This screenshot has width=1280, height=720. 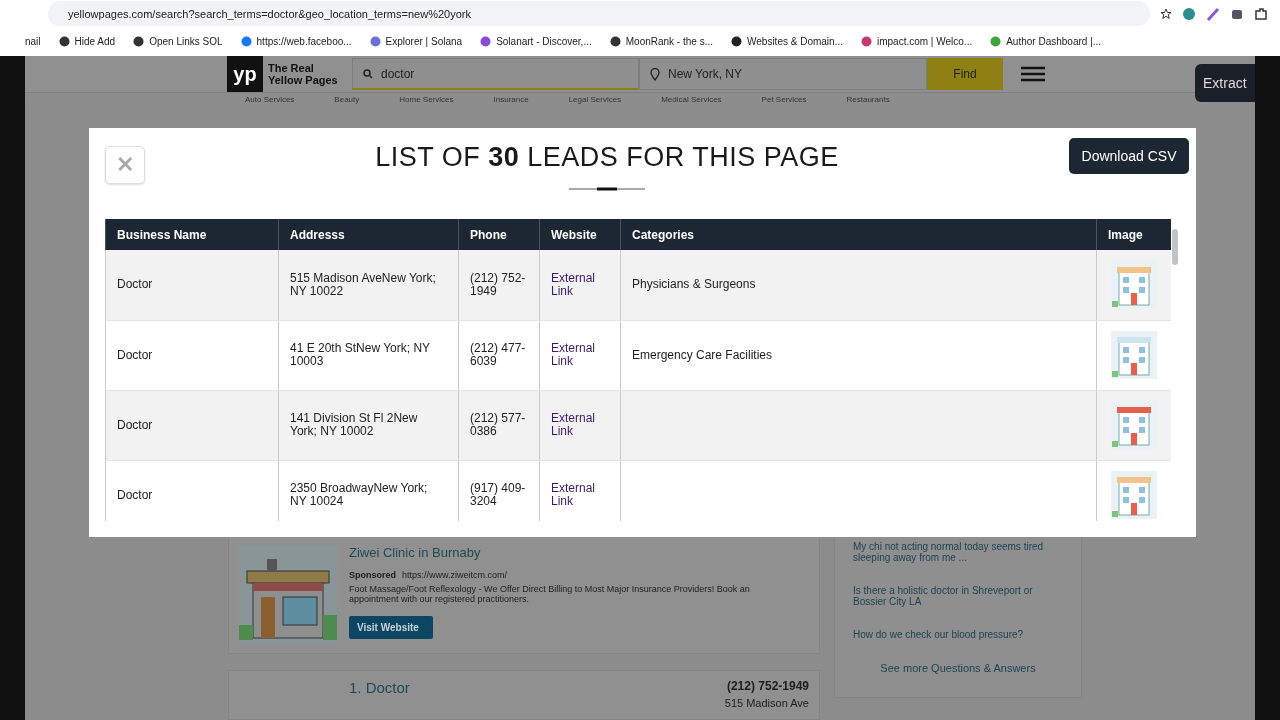 What do you see at coordinates (347, 99) in the screenshot?
I see `category-link: Beauty` at bounding box center [347, 99].